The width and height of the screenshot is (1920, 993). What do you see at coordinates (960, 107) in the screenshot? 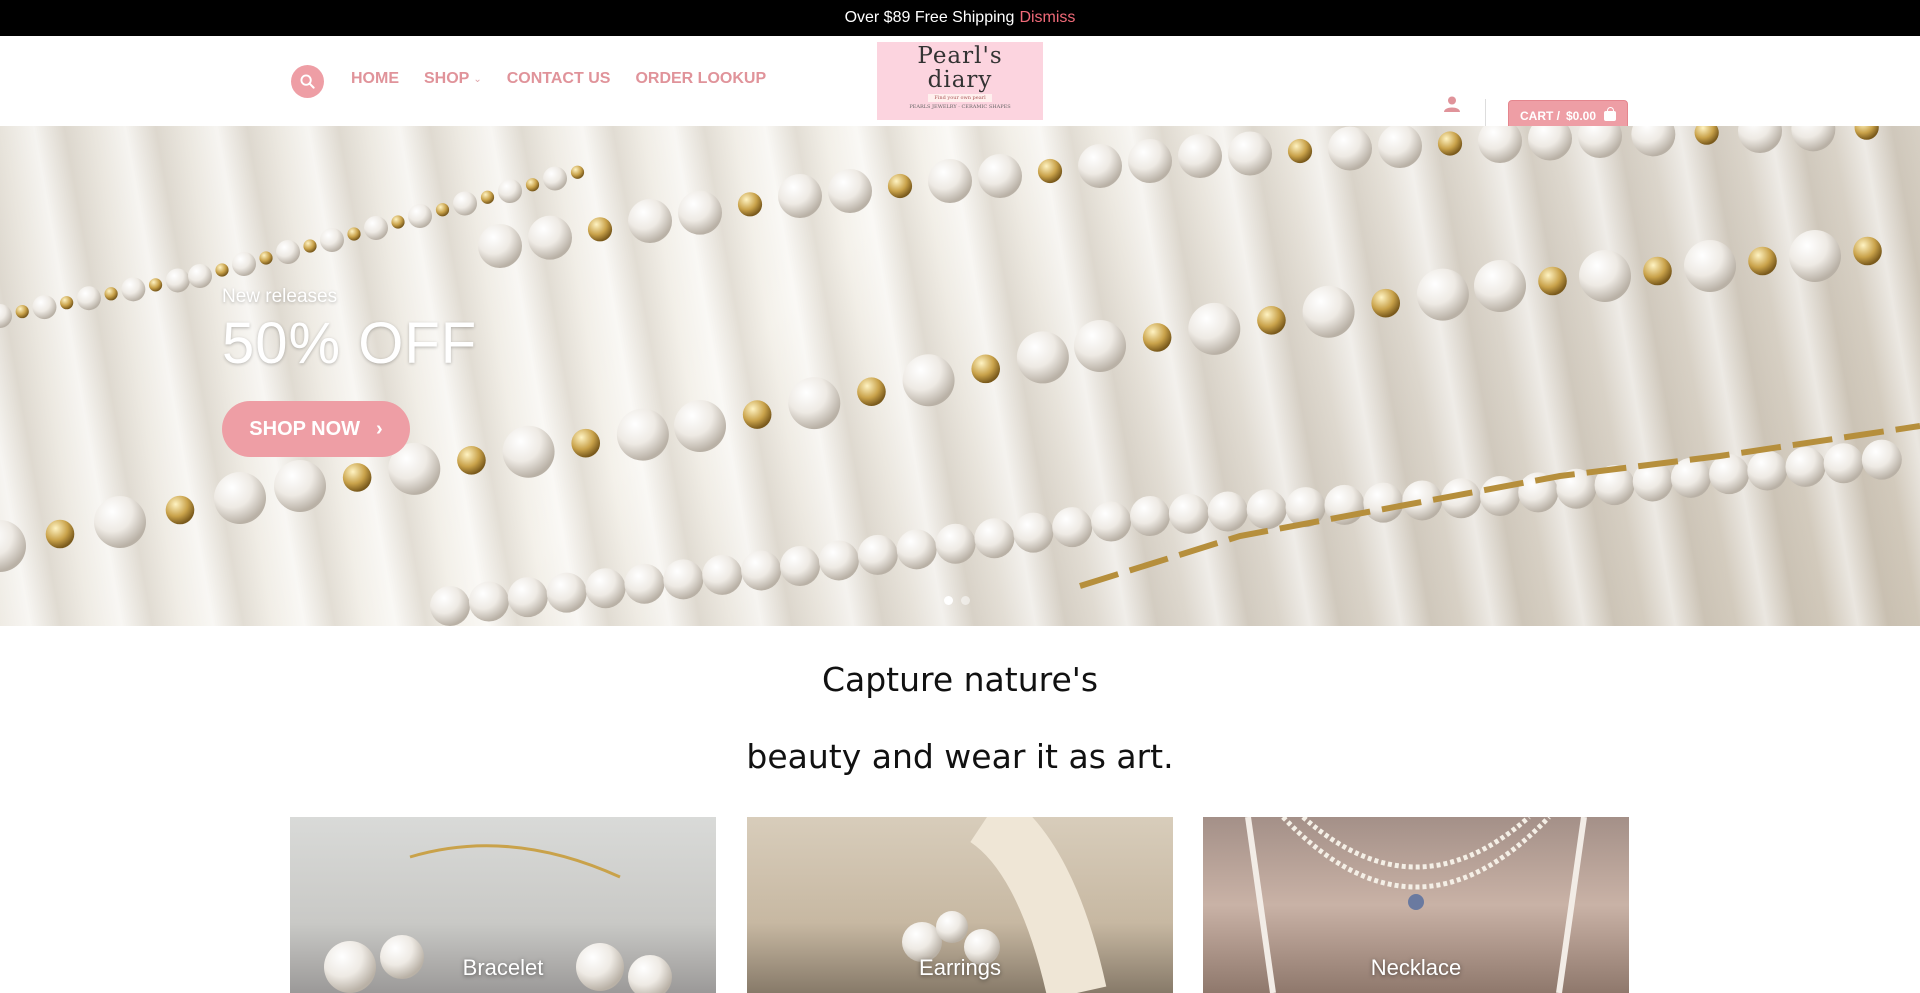
I see `logo-subline: PEARLS JEWELRY · CERAMIC SHAPES` at bounding box center [960, 107].